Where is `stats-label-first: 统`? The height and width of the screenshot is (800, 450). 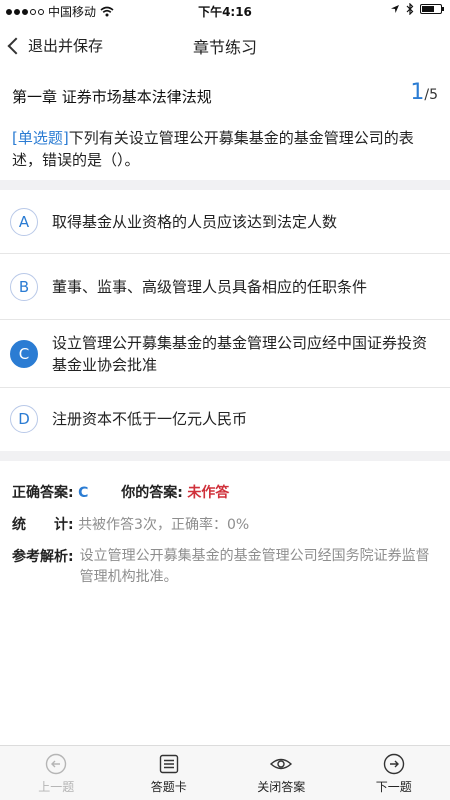 stats-label-first: 统 is located at coordinates (19, 525).